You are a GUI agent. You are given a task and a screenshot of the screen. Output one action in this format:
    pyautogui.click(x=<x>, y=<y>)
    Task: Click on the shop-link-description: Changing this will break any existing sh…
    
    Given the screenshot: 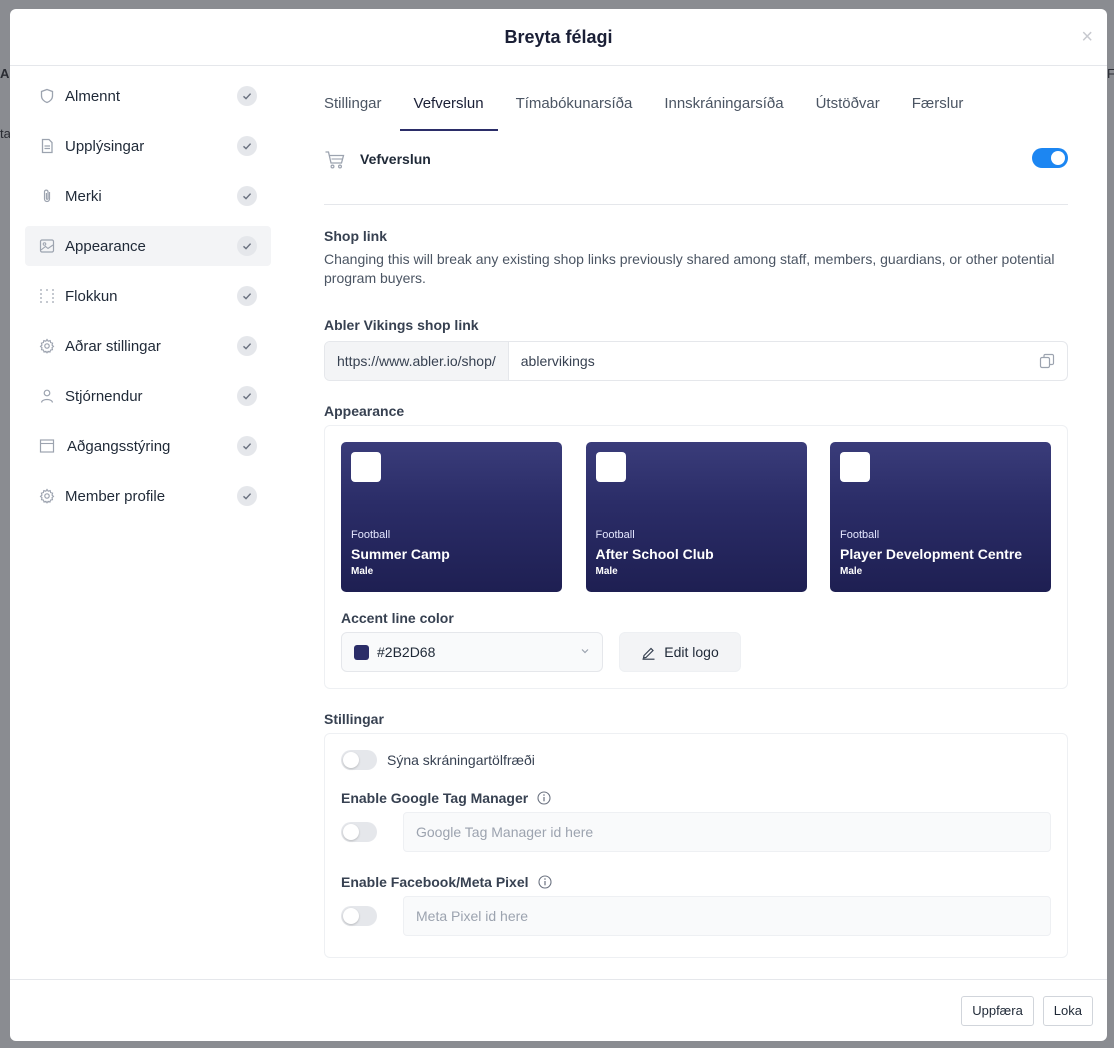 What is the action you would take?
    pyautogui.click(x=689, y=268)
    